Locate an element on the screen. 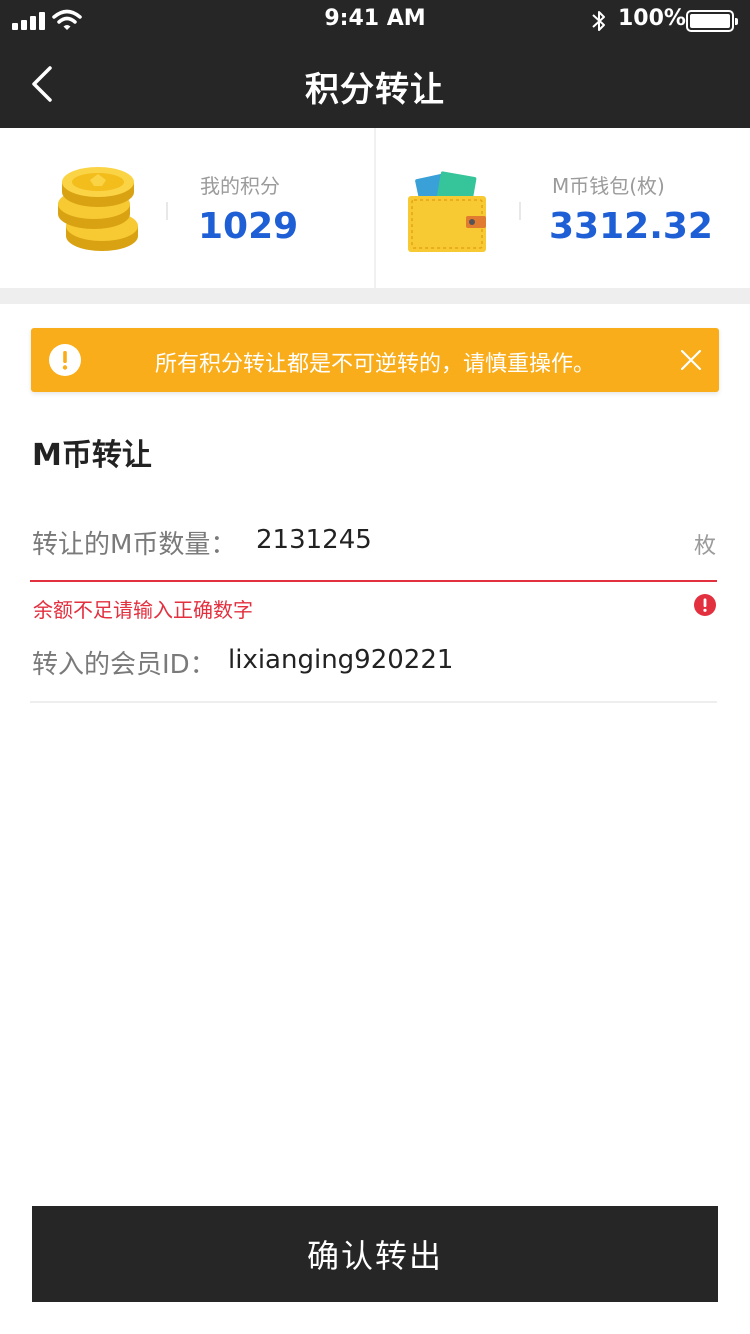 The image size is (750, 1334). member-id-input is located at coordinates (458, 660).